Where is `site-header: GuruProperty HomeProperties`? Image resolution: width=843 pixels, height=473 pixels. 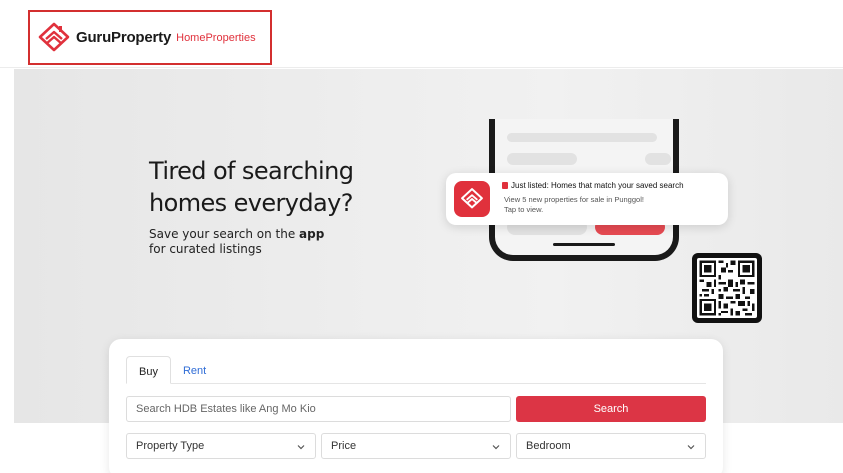 site-header: GuruProperty HomeProperties is located at coordinates (421, 34).